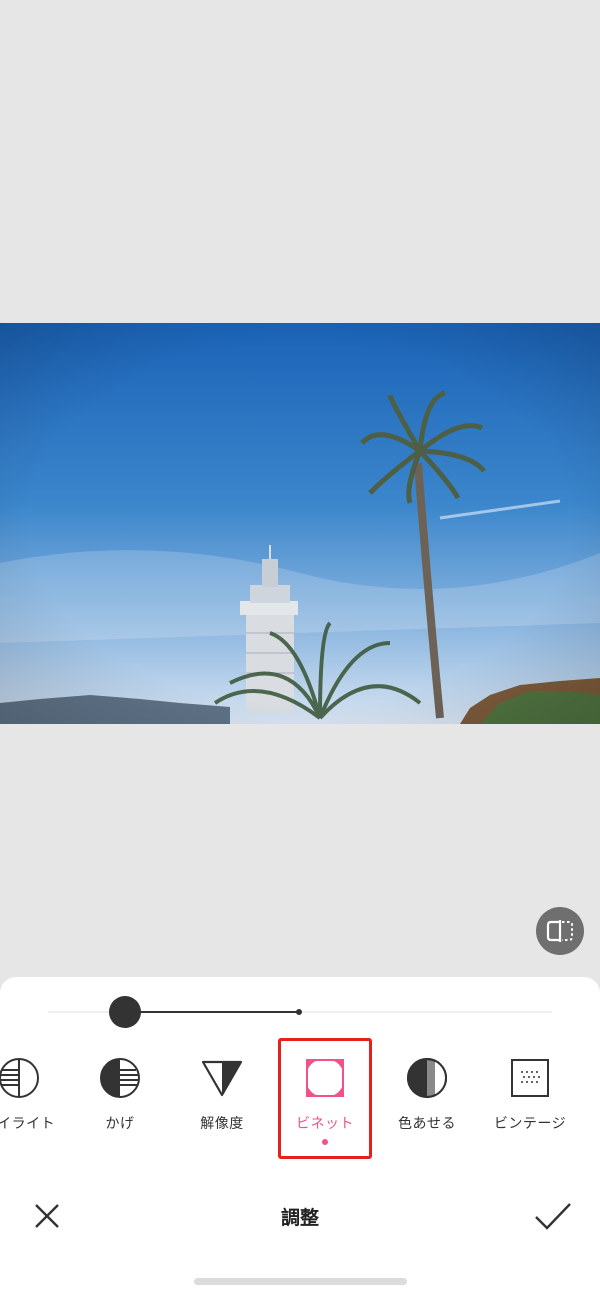 This screenshot has width=600, height=1299. Describe the element at coordinates (300, 1281) in the screenshot. I see `home-indicator` at that location.